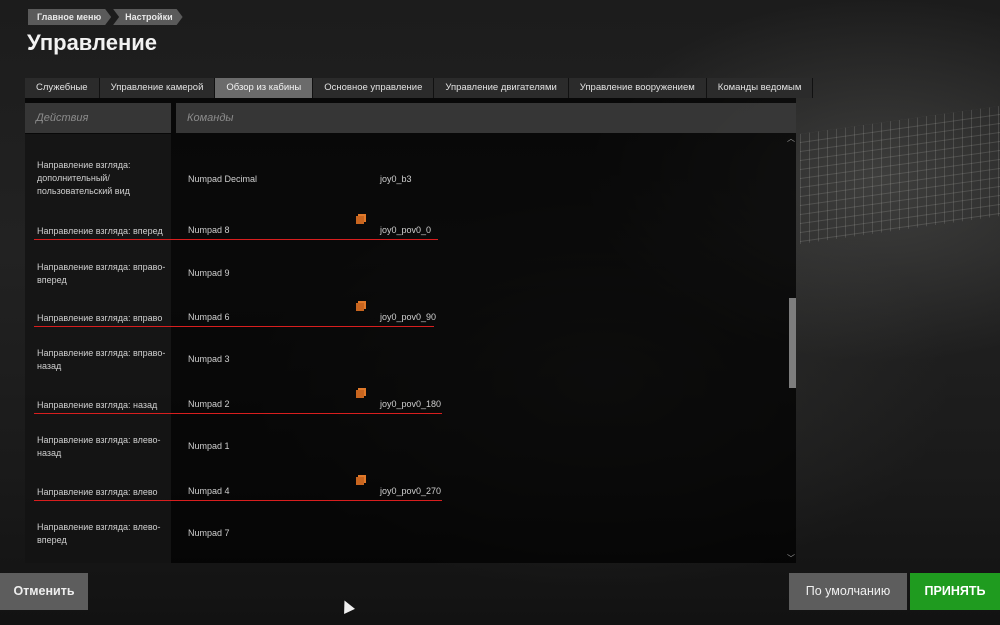  What do you see at coordinates (62, 88) in the screenshot?
I see `tab-service: Служебные` at bounding box center [62, 88].